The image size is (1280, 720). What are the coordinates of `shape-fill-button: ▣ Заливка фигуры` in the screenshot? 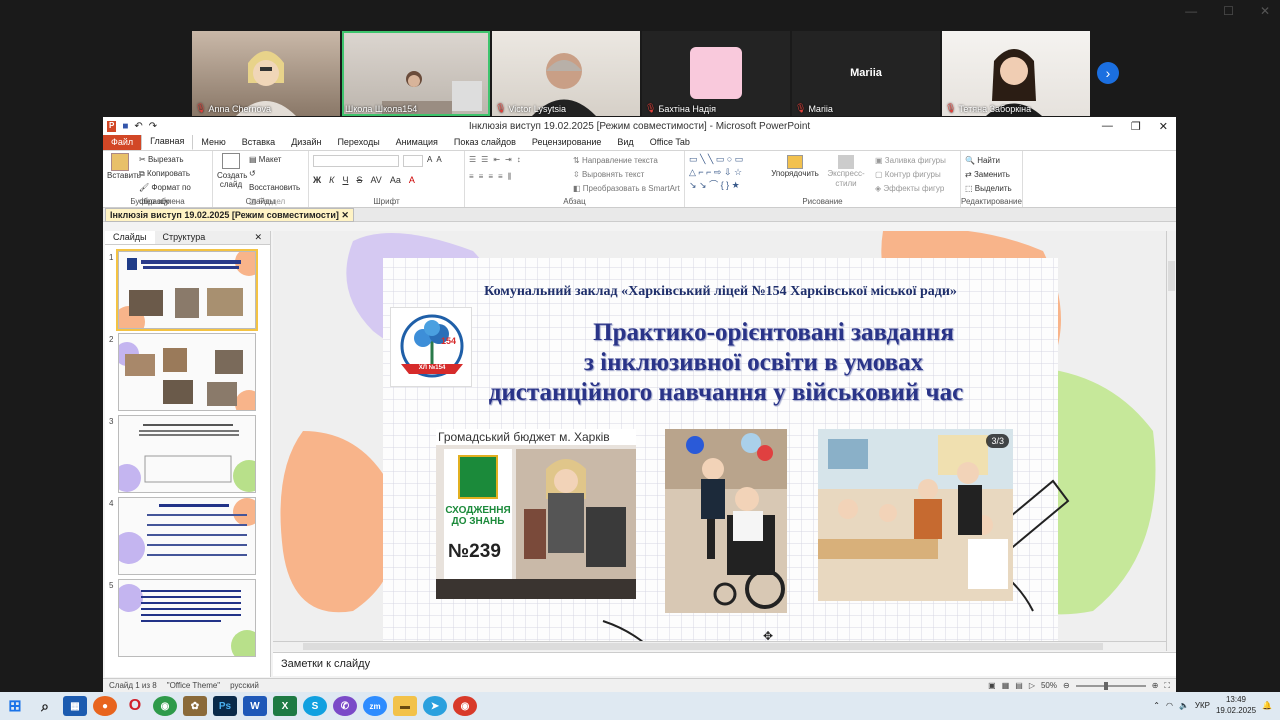 It's located at (910, 161).